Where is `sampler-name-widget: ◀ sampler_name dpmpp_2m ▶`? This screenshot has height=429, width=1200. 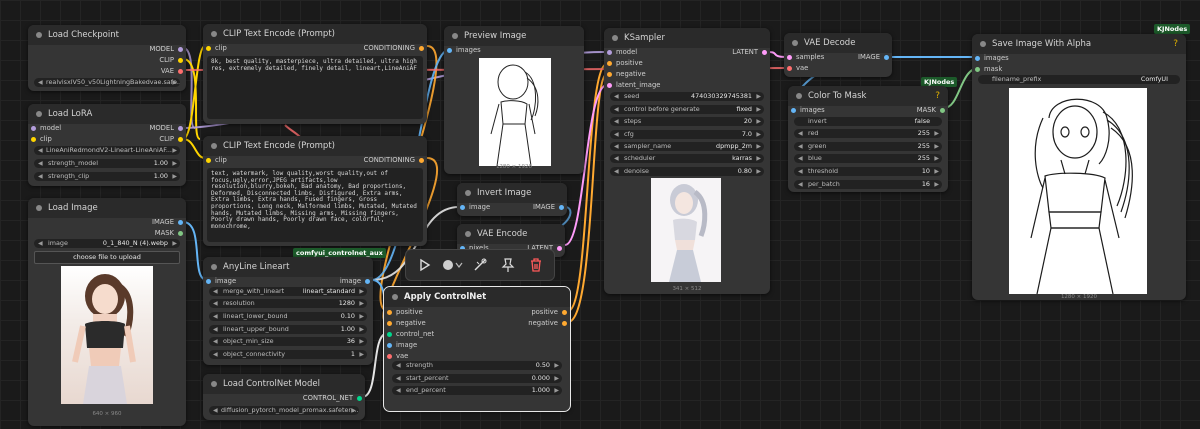
sampler-name-widget: ◀ sampler_name dpmpp_2m ▶ is located at coordinates (687, 146).